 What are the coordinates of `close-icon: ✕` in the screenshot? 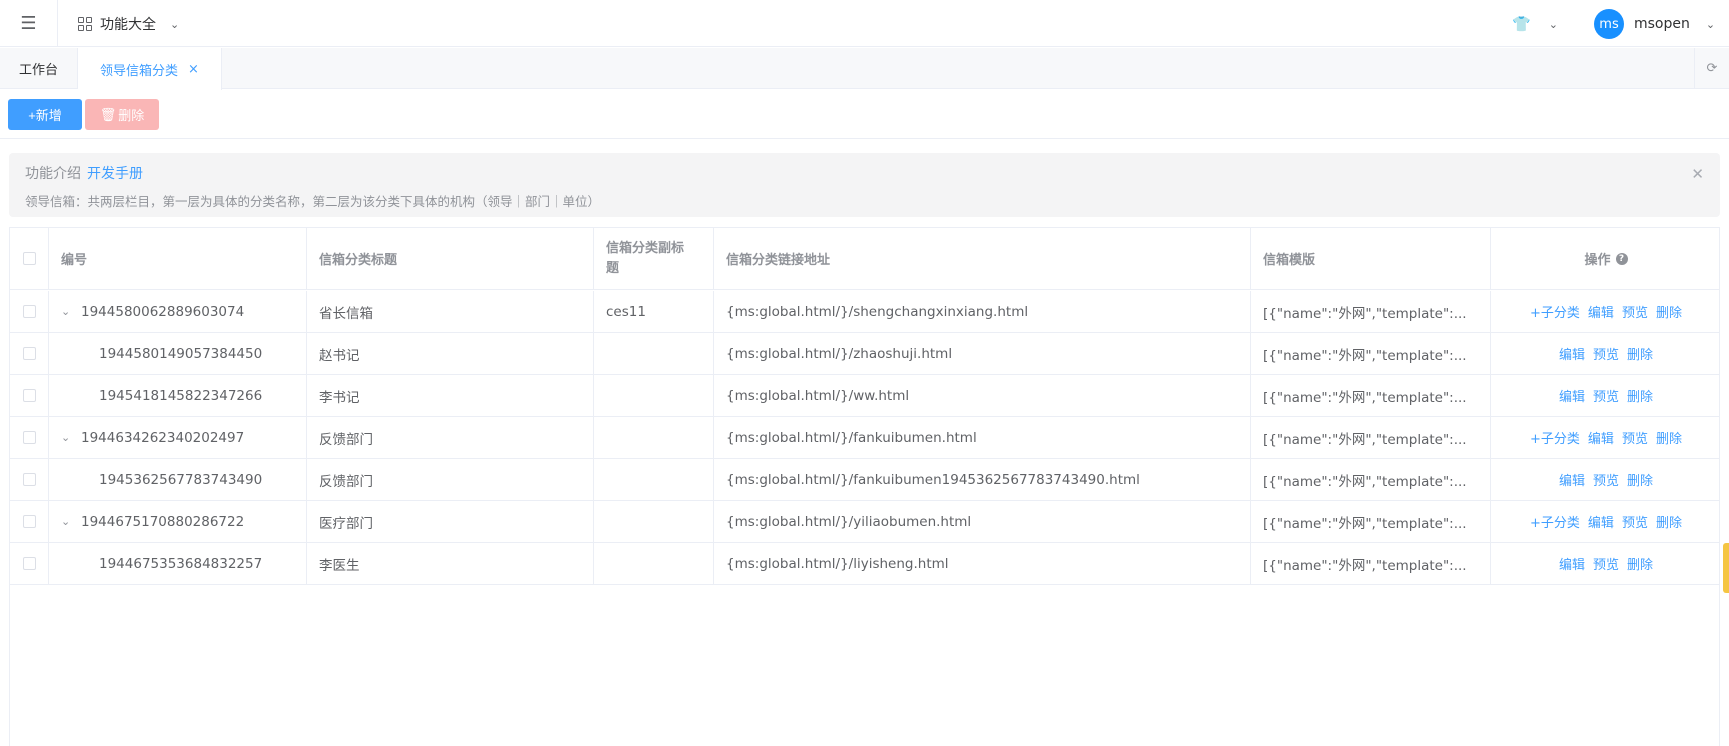 It's located at (1697, 174).